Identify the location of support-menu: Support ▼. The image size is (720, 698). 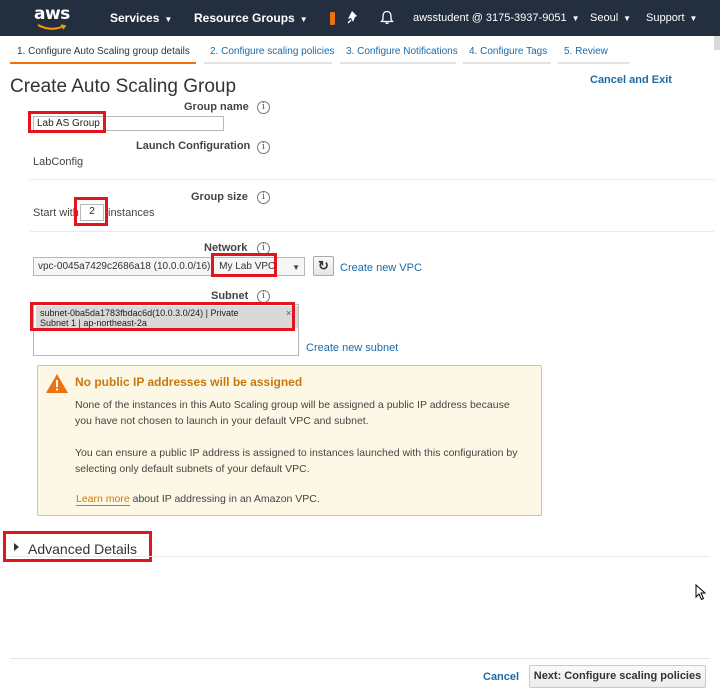
(671, 18).